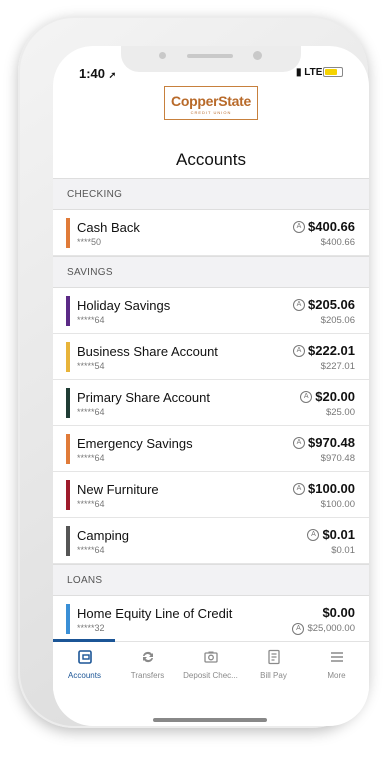 This screenshot has width=385, height=781. I want to click on account-name: Camping, so click(103, 535).